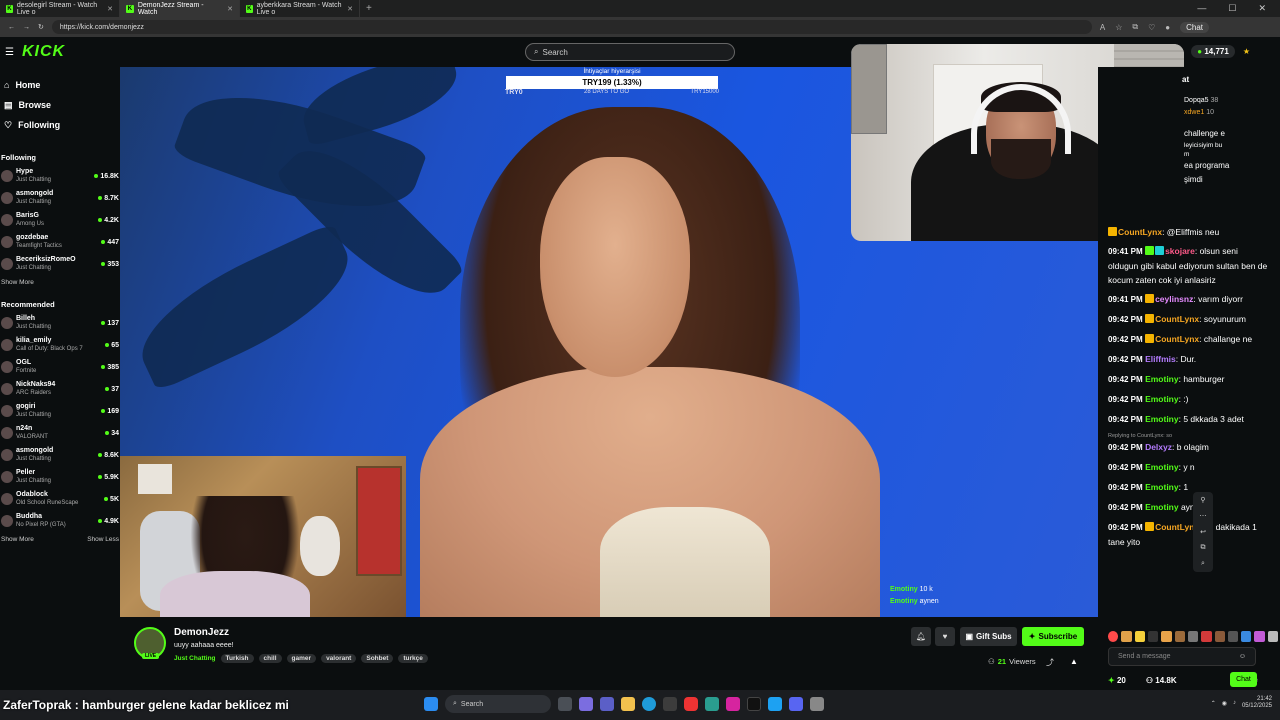 This screenshot has height=720, width=1280. I want to click on nav-following: ♡ Following, so click(60, 125).